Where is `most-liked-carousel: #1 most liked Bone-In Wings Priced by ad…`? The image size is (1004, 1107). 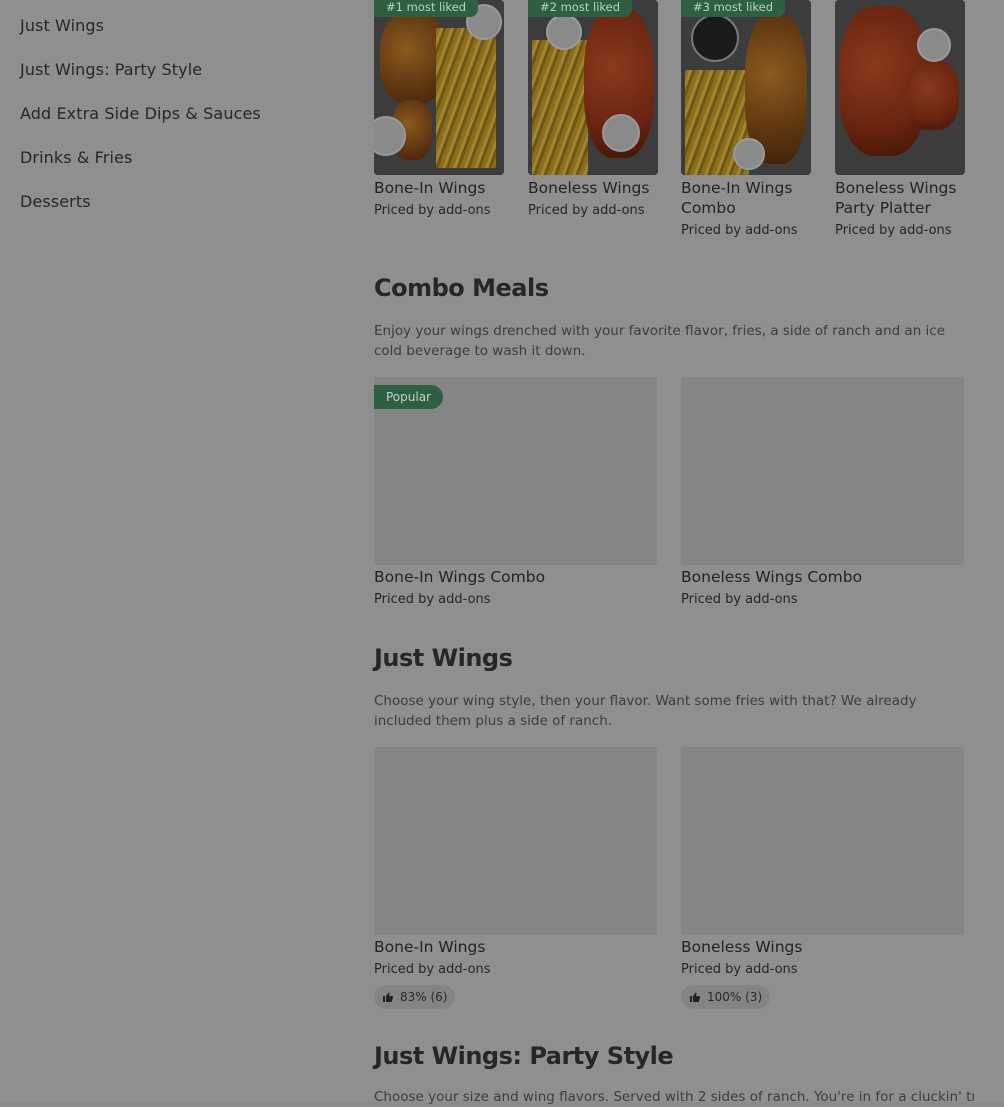
most-liked-carousel: #1 most liked Bone-In Wings Priced by ad… is located at coordinates (689, 125).